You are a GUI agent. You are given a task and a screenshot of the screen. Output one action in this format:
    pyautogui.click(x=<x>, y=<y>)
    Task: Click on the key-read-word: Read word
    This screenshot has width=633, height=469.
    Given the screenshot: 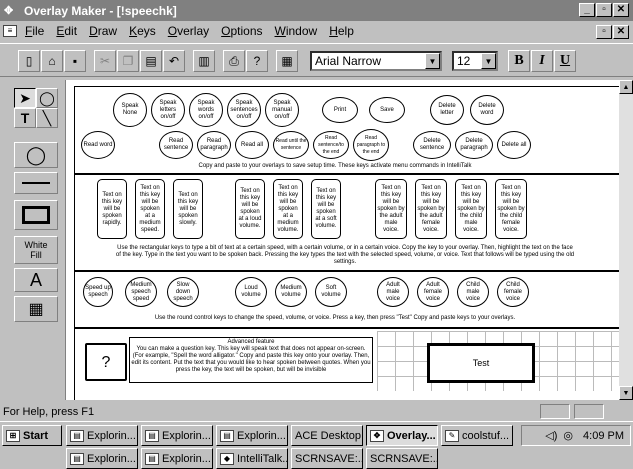 What is the action you would take?
    pyautogui.click(x=98, y=145)
    